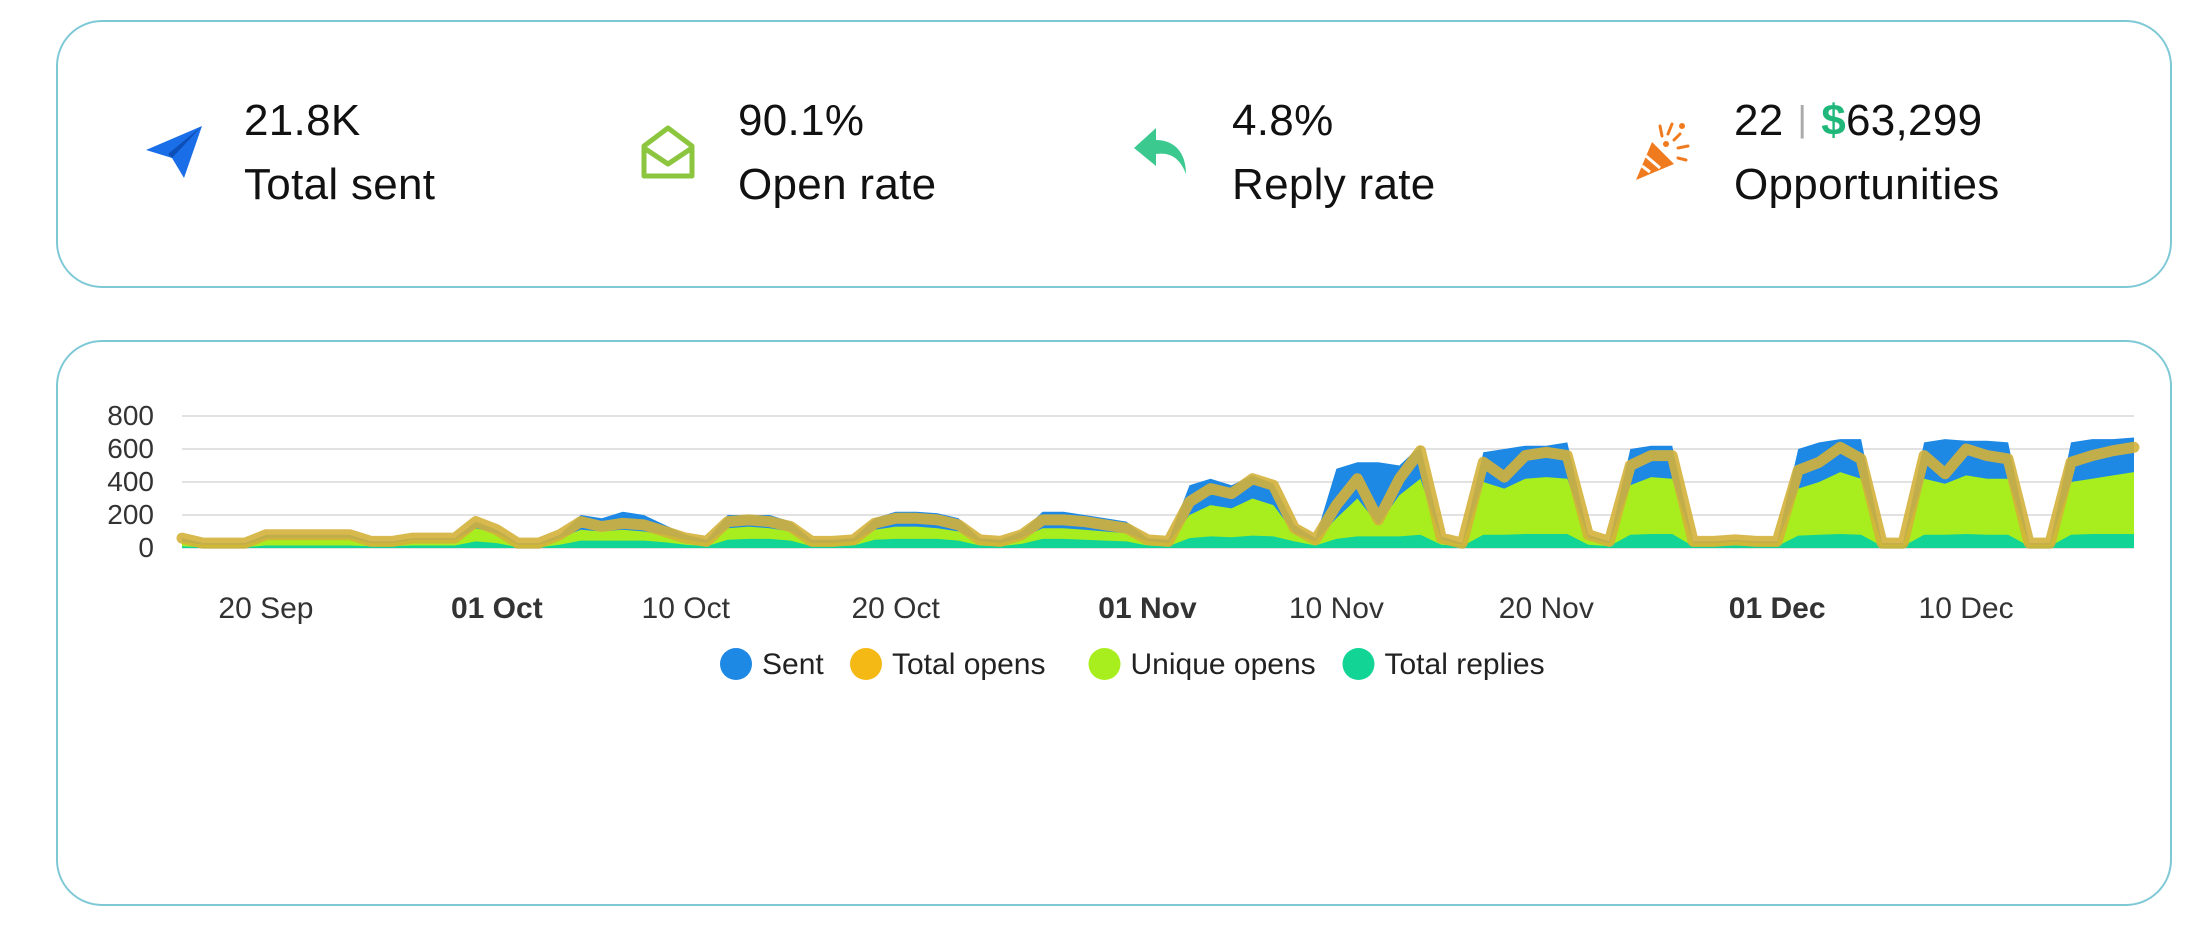  I want to click on x-tick-label: 10 Nov, so click(1336, 608).